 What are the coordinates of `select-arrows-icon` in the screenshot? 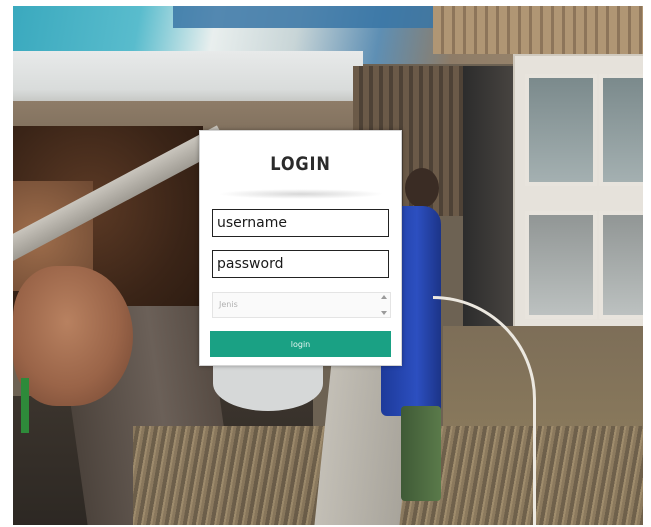 It's located at (384, 305).